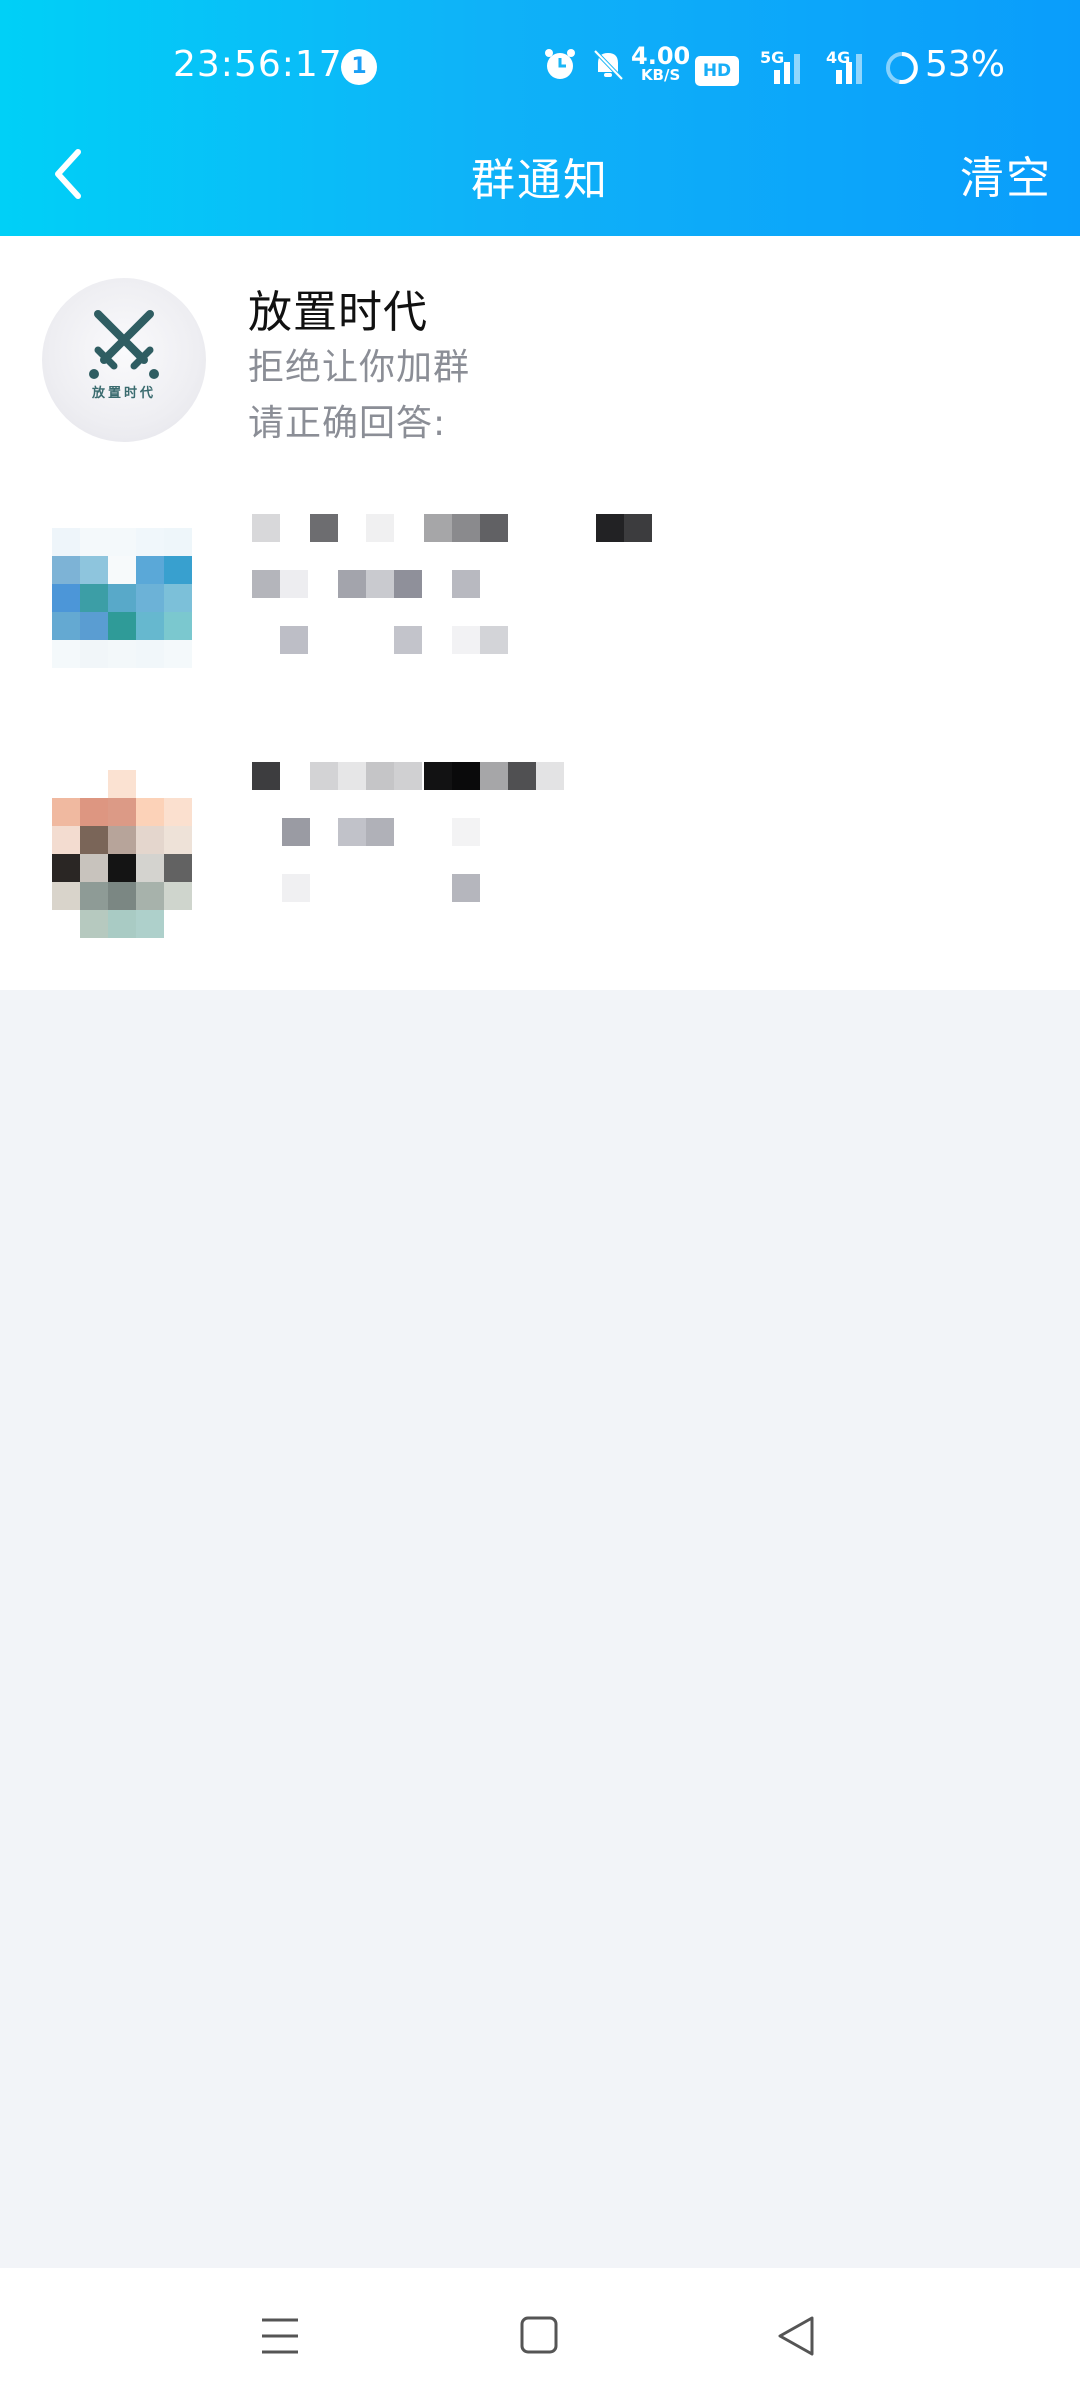  What do you see at coordinates (280, 2336) in the screenshot?
I see `menu-icon` at bounding box center [280, 2336].